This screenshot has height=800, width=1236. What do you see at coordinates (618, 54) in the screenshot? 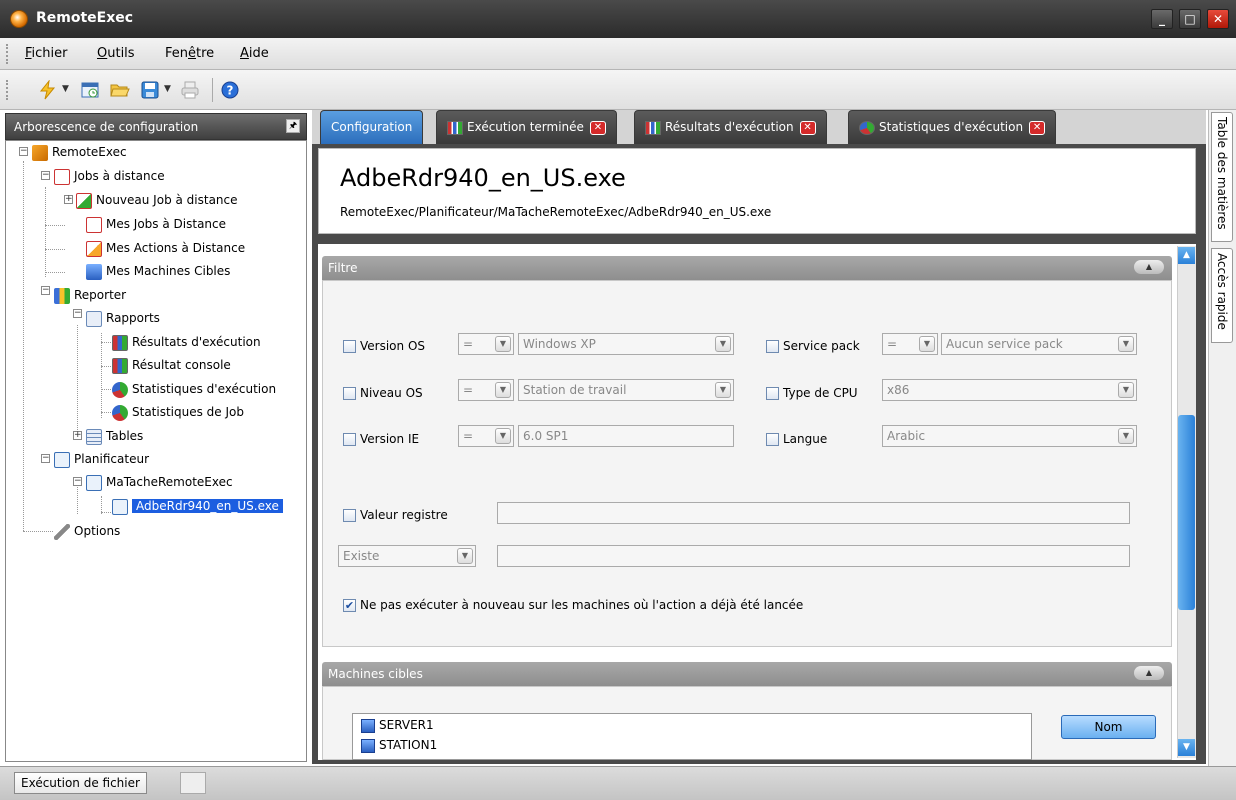
I see `menu-bar: Fichier Outils Fenêtre Aide` at bounding box center [618, 54].